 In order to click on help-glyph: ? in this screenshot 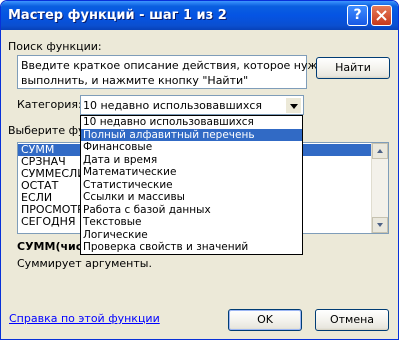, I will do `click(357, 15)`.